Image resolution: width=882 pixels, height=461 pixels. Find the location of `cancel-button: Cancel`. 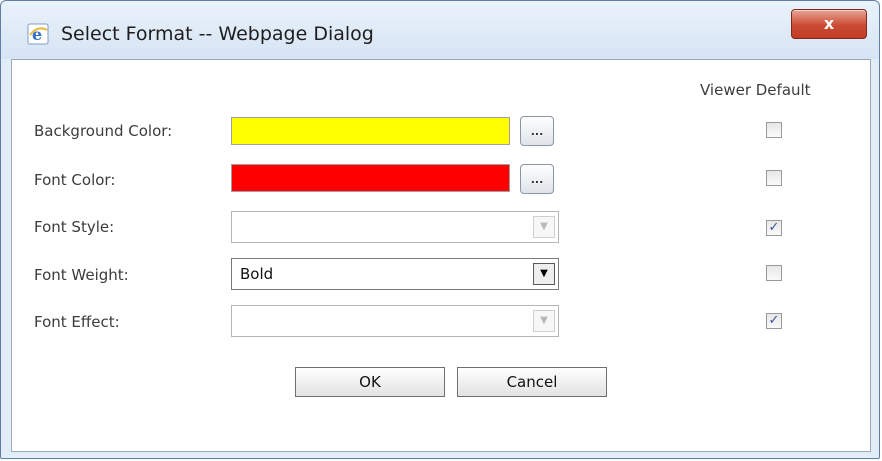

cancel-button: Cancel is located at coordinates (532, 382).